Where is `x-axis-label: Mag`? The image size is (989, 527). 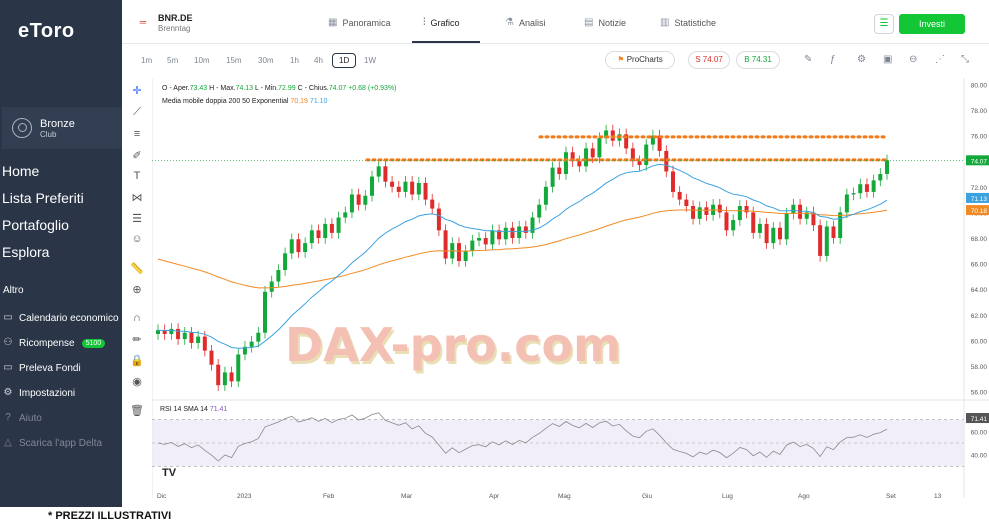
x-axis-label: Mag is located at coordinates (564, 496).